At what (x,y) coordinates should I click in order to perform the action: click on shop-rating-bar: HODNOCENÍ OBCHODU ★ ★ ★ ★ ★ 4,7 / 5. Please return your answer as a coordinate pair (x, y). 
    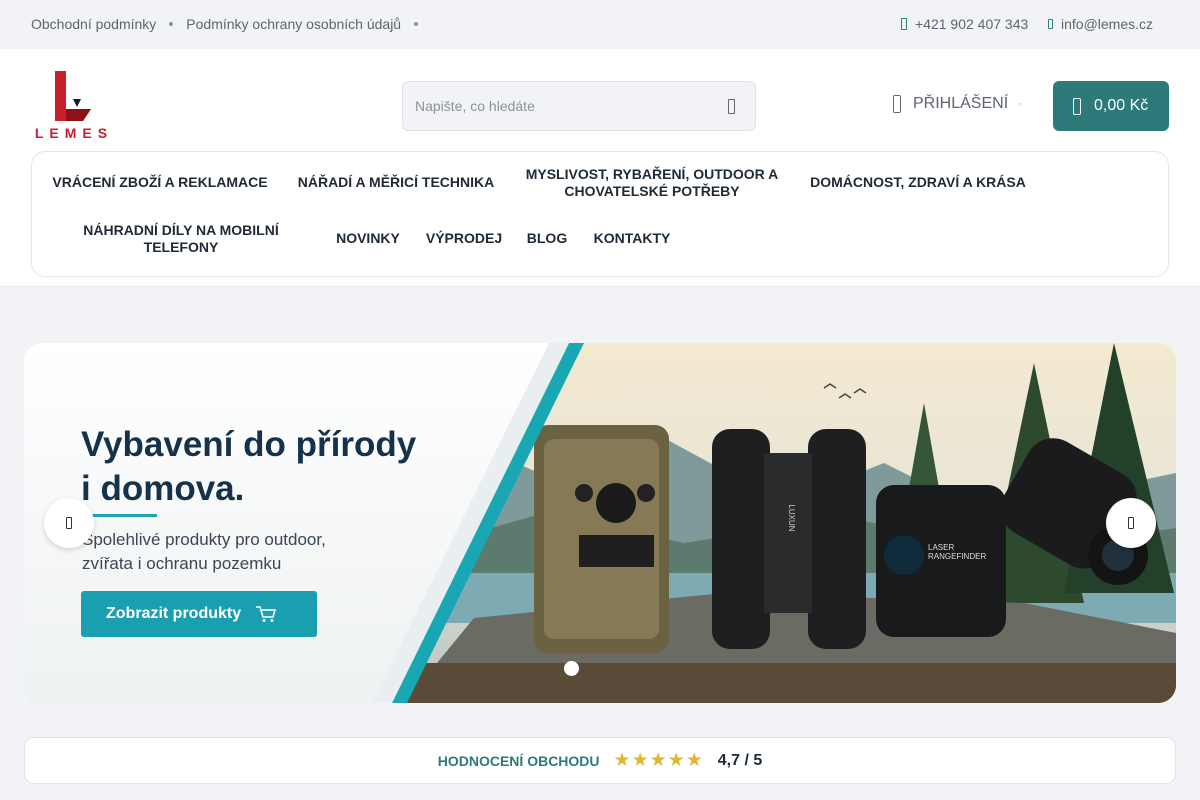
    Looking at the image, I should click on (600, 760).